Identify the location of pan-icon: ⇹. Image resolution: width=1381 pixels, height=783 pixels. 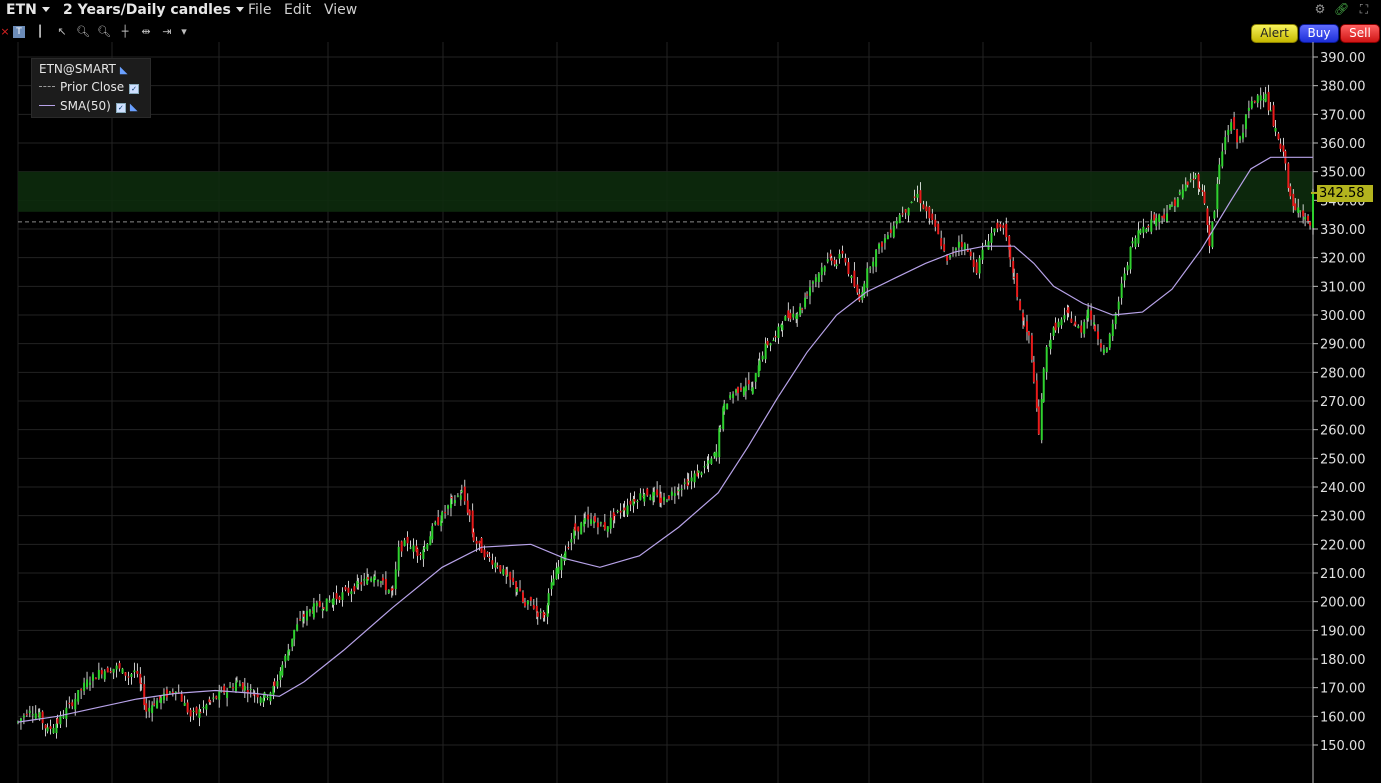
(146, 32).